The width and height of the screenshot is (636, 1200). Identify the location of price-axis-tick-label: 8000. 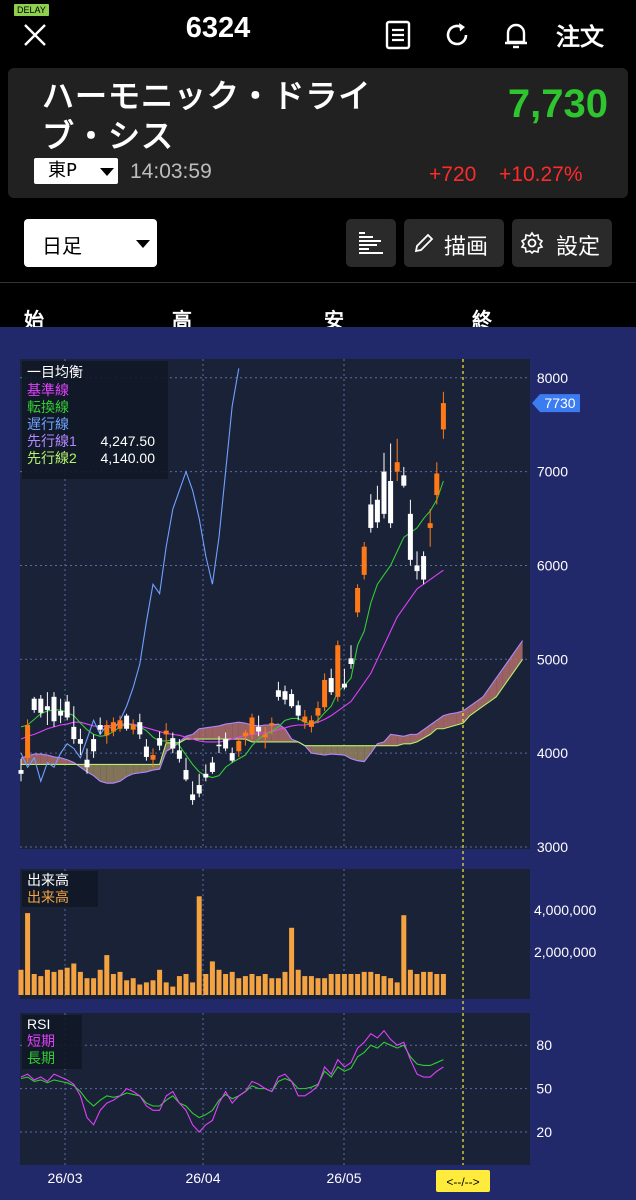
(552, 378).